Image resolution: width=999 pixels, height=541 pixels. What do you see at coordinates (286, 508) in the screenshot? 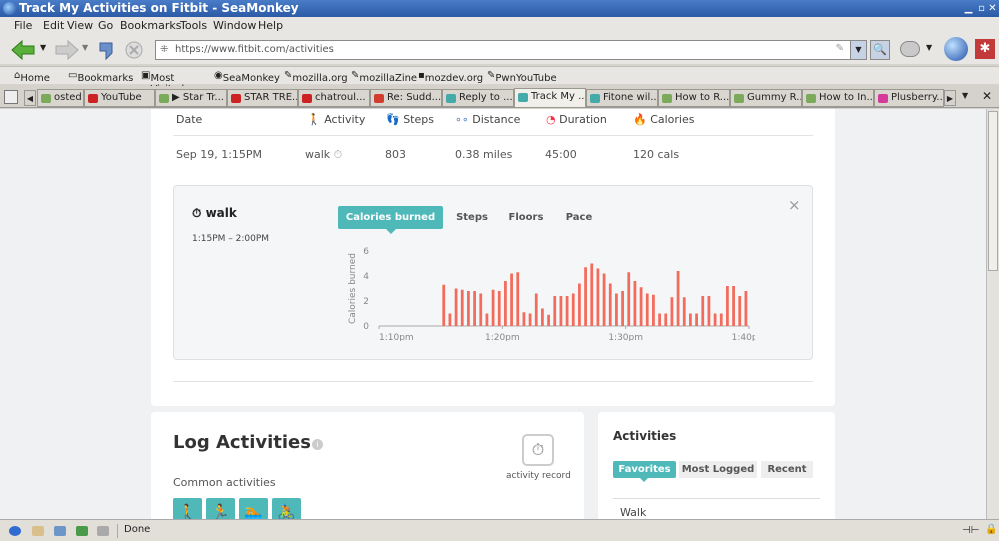
I see `bike-activity-icon: 🚴` at bounding box center [286, 508].